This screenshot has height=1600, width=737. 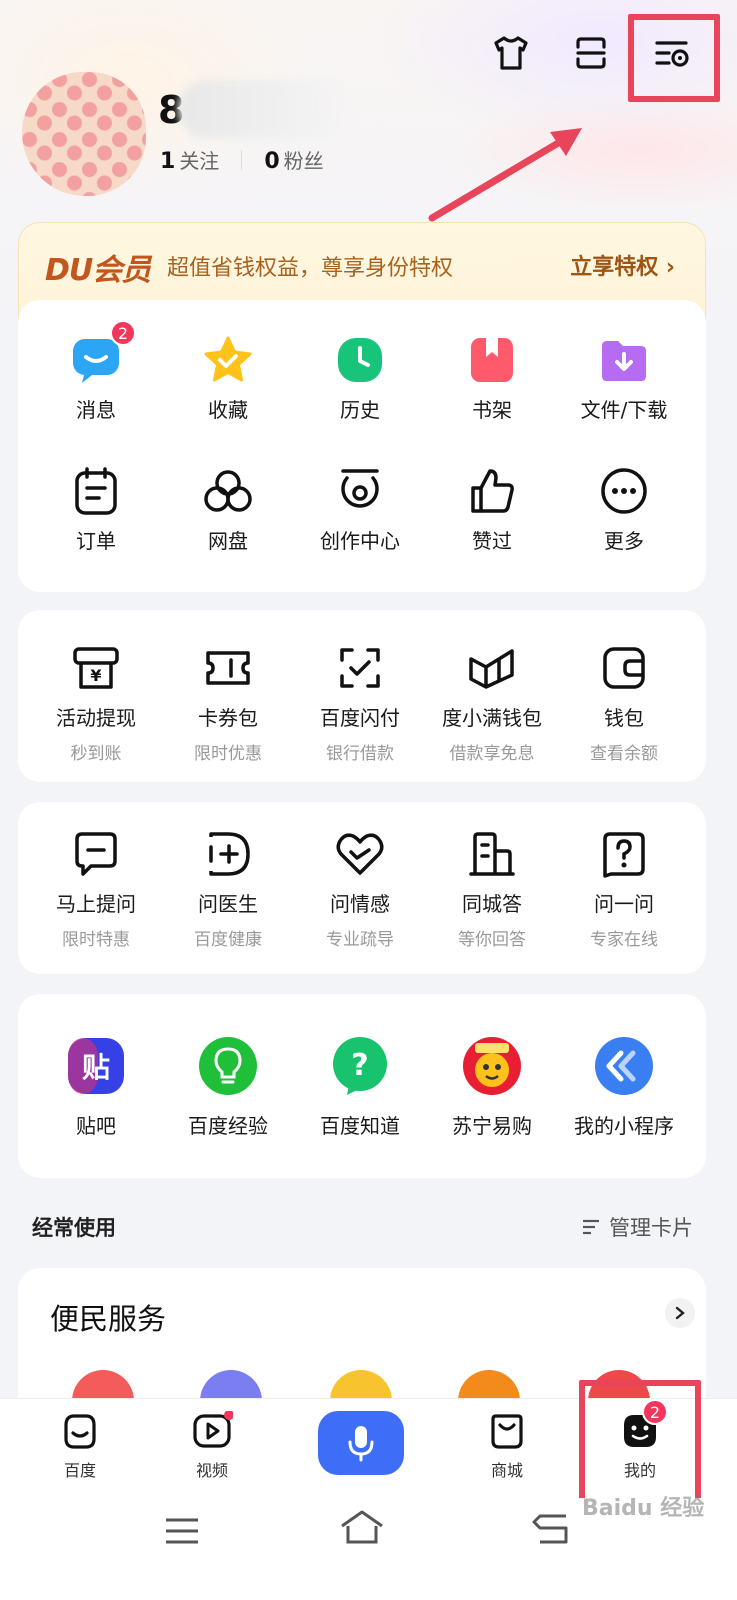 What do you see at coordinates (360, 410) in the screenshot?
I see `quick-item-label: 历史` at bounding box center [360, 410].